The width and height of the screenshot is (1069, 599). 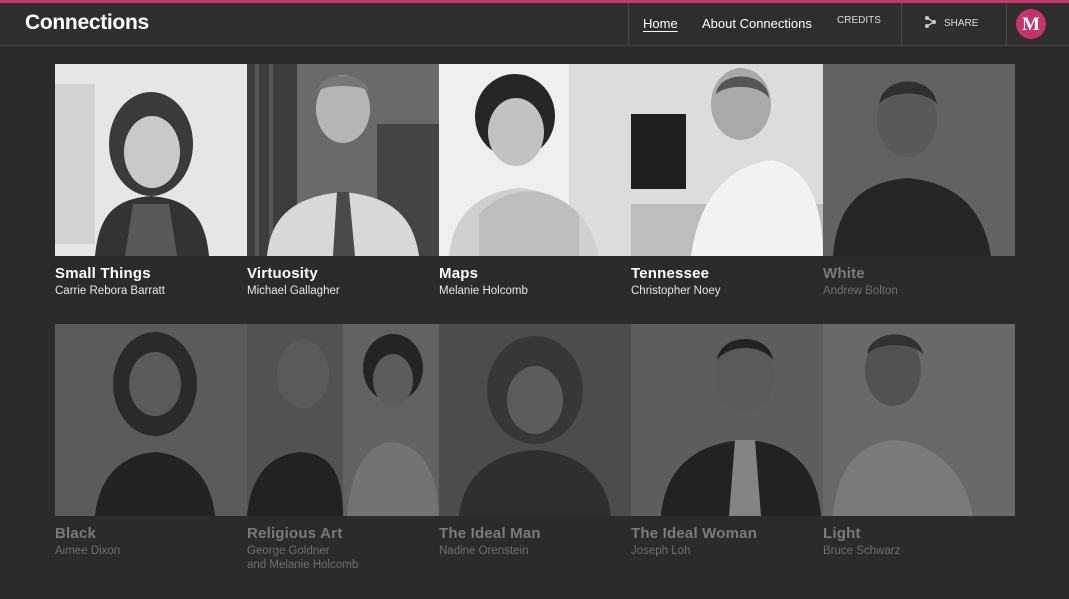 I want to click on card-title: Religious Art, so click(x=295, y=533).